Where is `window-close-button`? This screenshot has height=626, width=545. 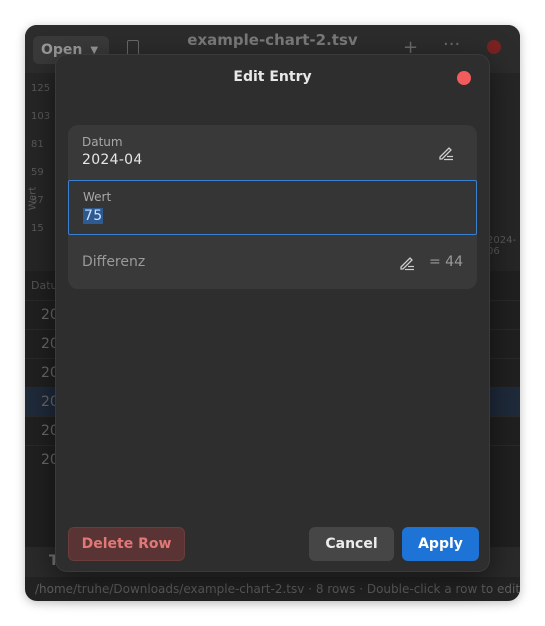 window-close-button is located at coordinates (494, 47).